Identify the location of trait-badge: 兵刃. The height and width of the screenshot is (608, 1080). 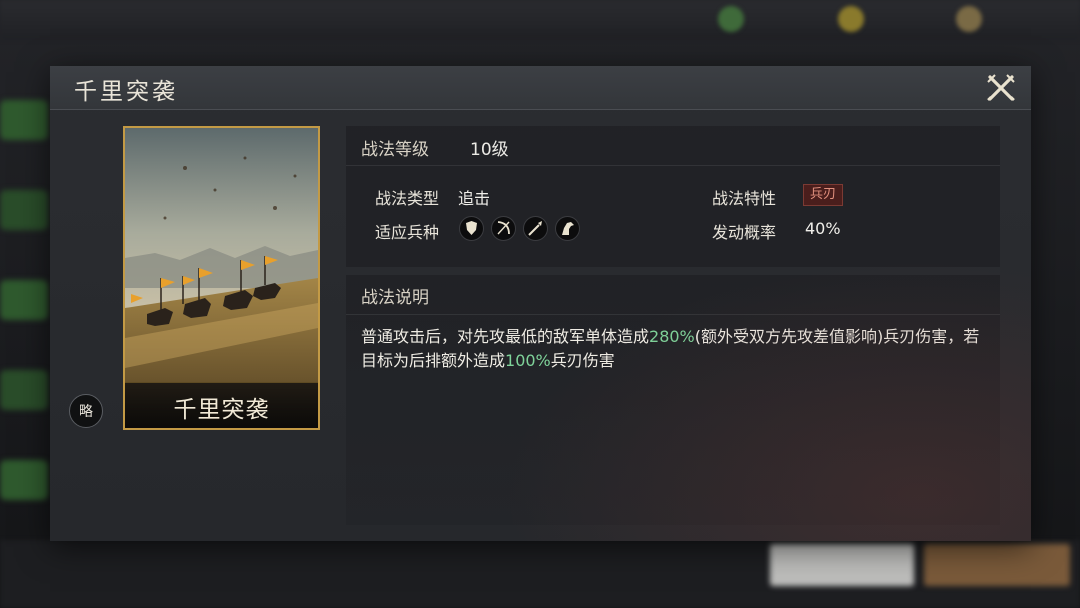
(823, 195).